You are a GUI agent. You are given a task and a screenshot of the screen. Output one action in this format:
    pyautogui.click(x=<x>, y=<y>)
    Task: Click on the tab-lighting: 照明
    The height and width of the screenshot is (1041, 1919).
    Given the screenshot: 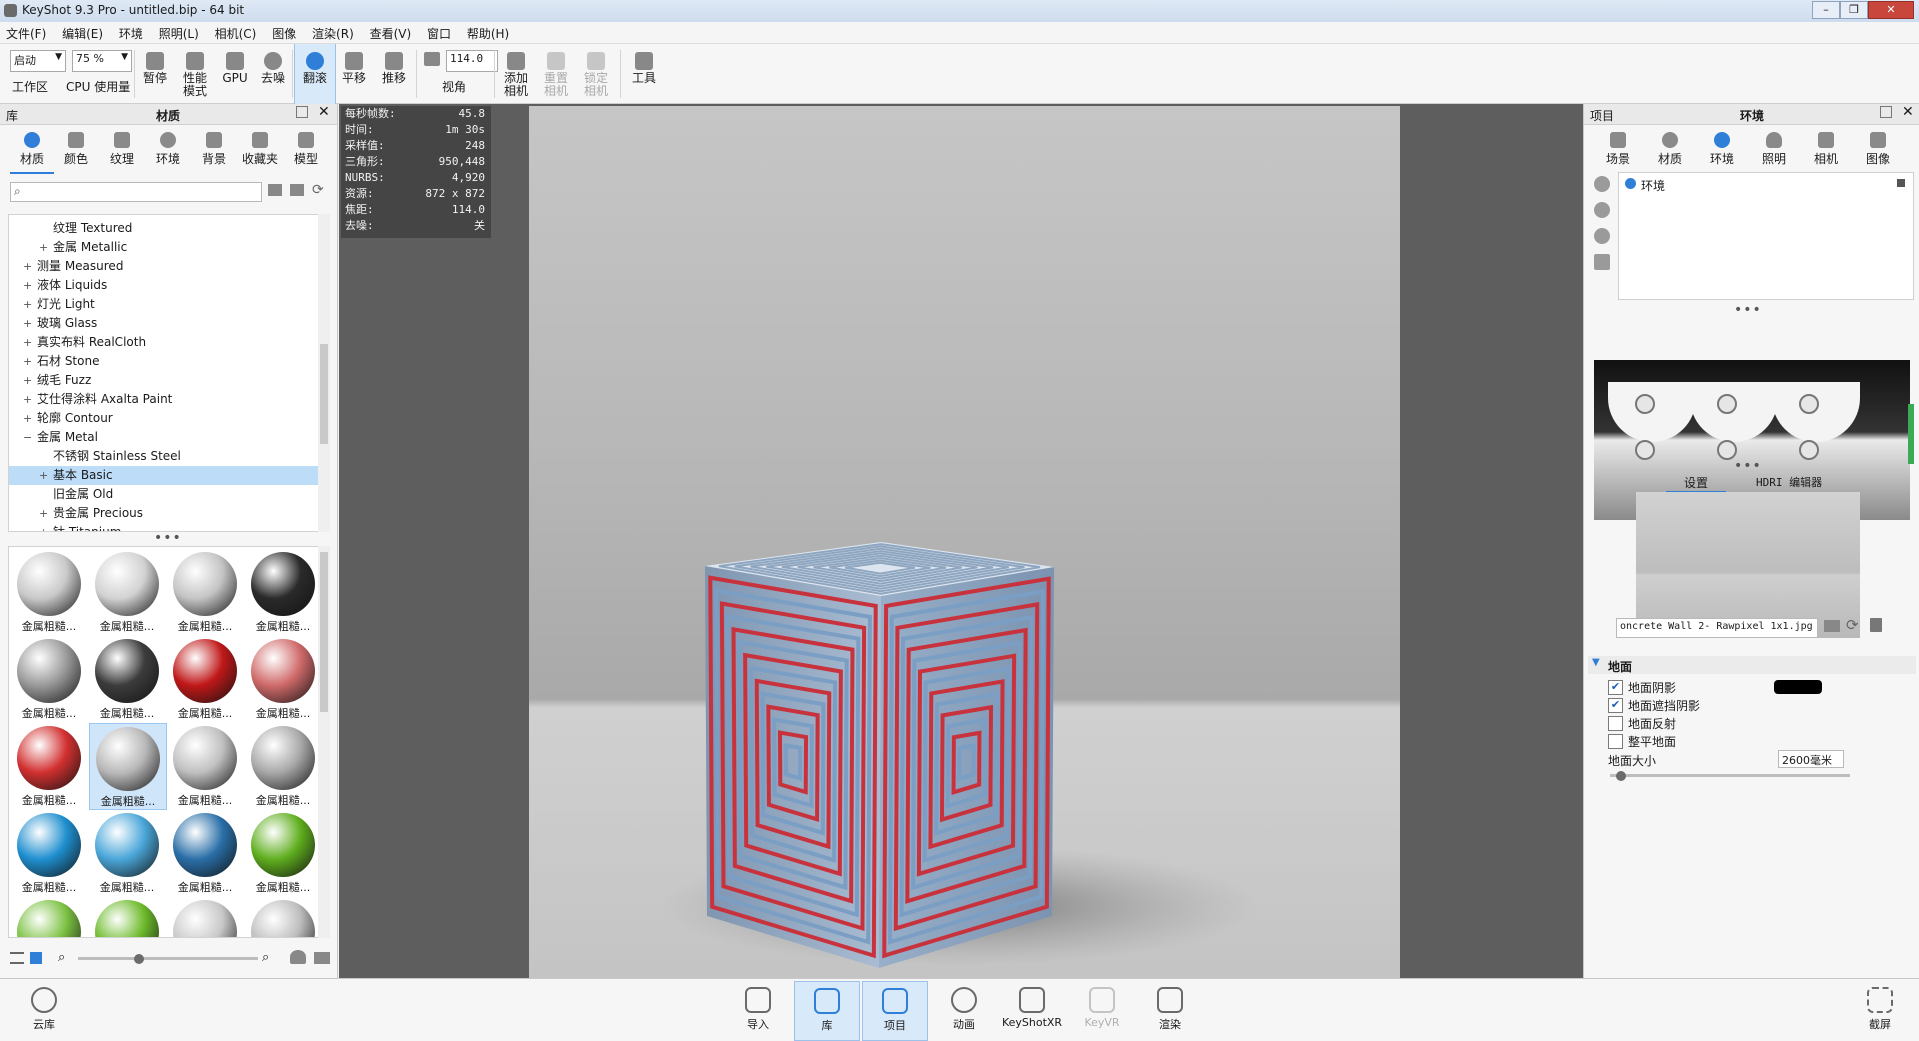 What is the action you would take?
    pyautogui.click(x=1774, y=151)
    